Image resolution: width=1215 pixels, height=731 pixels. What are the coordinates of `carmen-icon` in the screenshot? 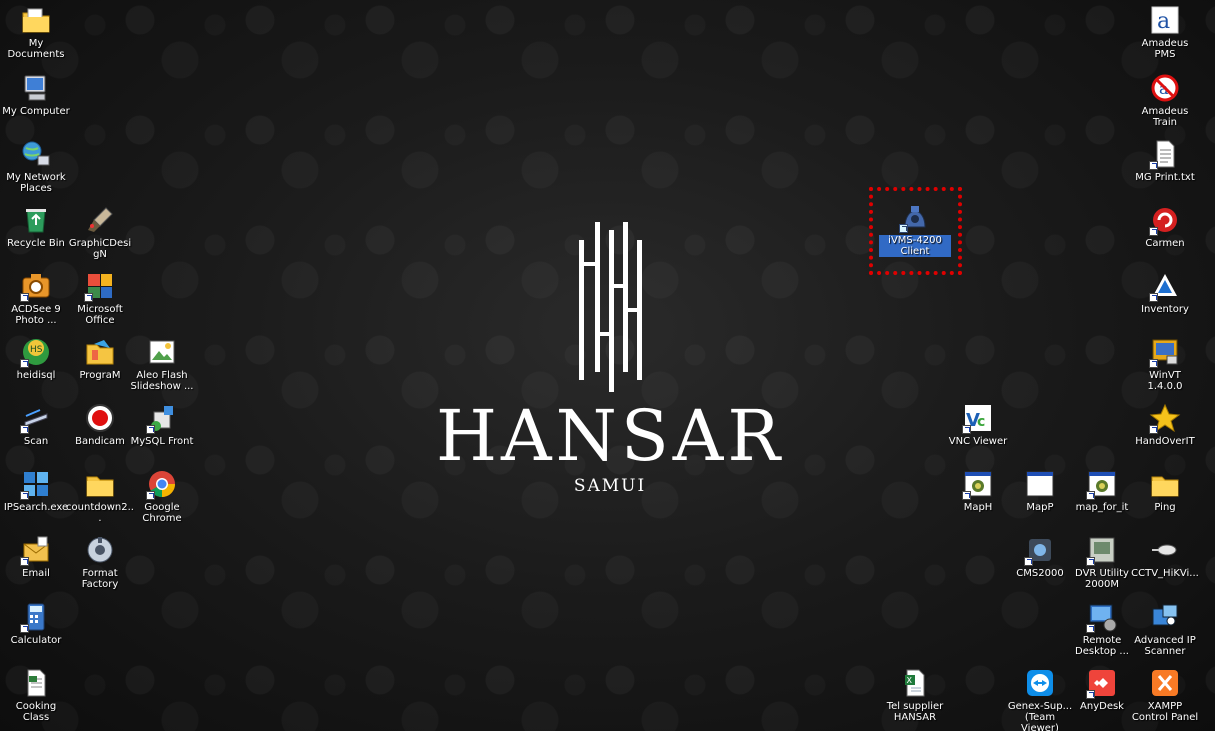 It's located at (1165, 220).